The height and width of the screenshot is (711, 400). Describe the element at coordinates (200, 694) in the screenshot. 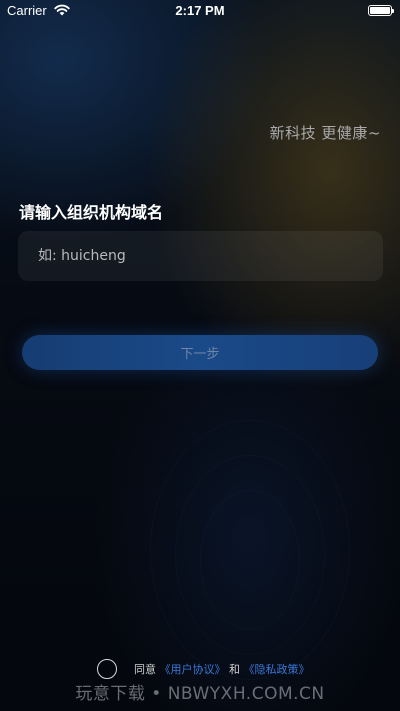

I see `watermark-text: 玩意下载 • NBWYXH.COM.CN` at that location.